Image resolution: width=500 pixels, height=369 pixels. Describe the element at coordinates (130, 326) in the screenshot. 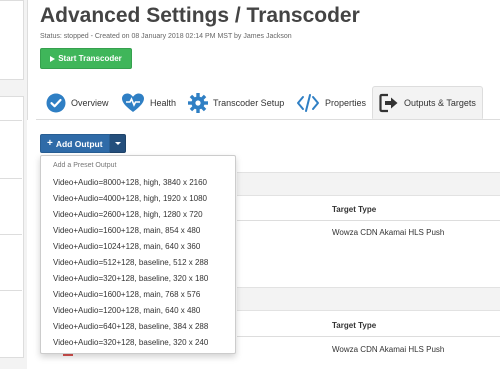

I see `menu-item: Video+Audio=640+128, baseline, 384 x 288` at that location.